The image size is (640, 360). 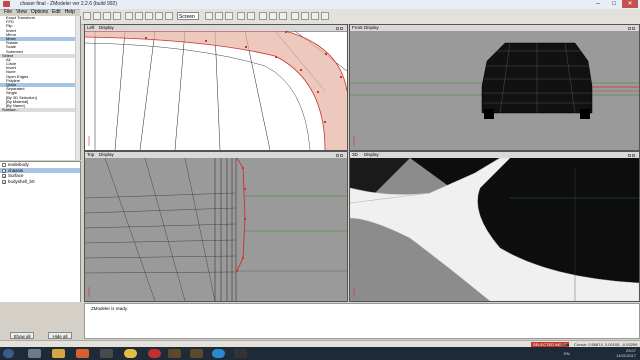 What do you see at coordinates (219, 16) in the screenshot?
I see `open-file-icon` at bounding box center [219, 16].